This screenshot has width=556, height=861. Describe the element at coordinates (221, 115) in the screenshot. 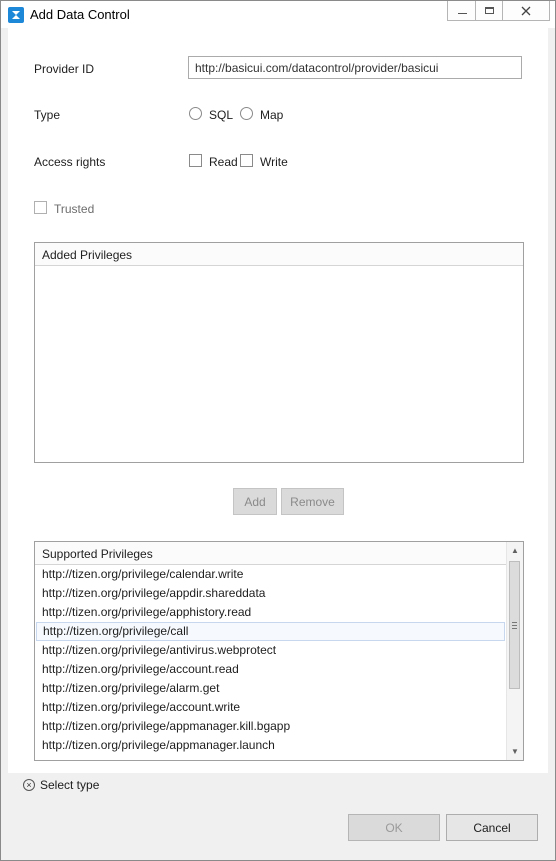

I see `type-sql-label: SQL` at that location.